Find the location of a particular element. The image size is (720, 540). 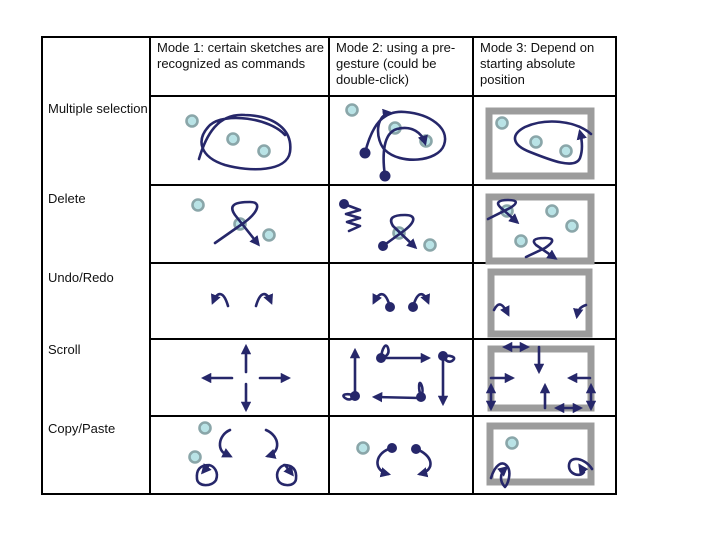

mode3-undo-redo-sketch is located at coordinates (540, 303).